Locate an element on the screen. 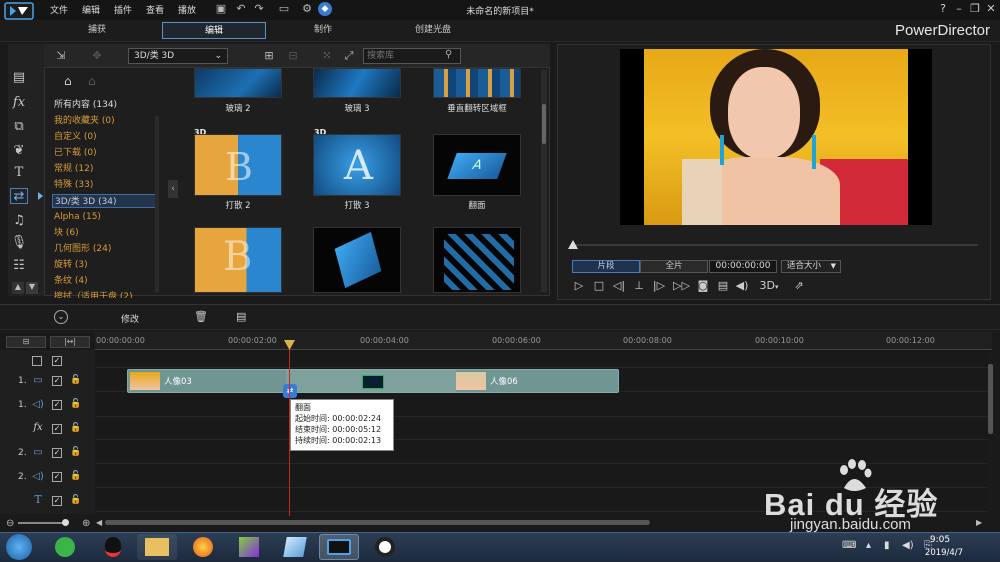 The image size is (1000, 562). taskbar-app-recorder is located at coordinates (385, 547).